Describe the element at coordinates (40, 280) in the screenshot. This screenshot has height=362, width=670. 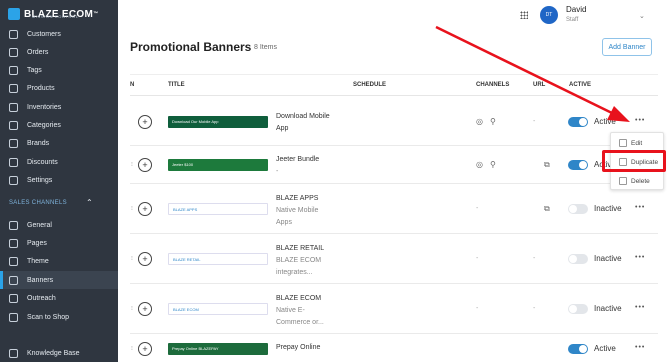
I see `sidebar-item-label: Banners` at that location.